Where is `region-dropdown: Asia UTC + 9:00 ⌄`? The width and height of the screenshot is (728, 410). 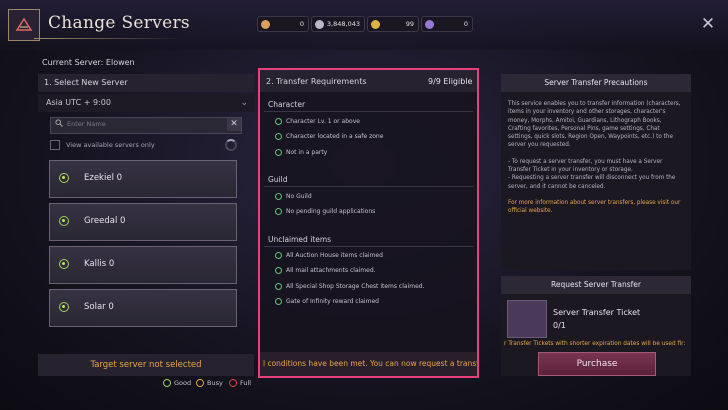
region-dropdown: Asia UTC + 9:00 ⌄ is located at coordinates (146, 103).